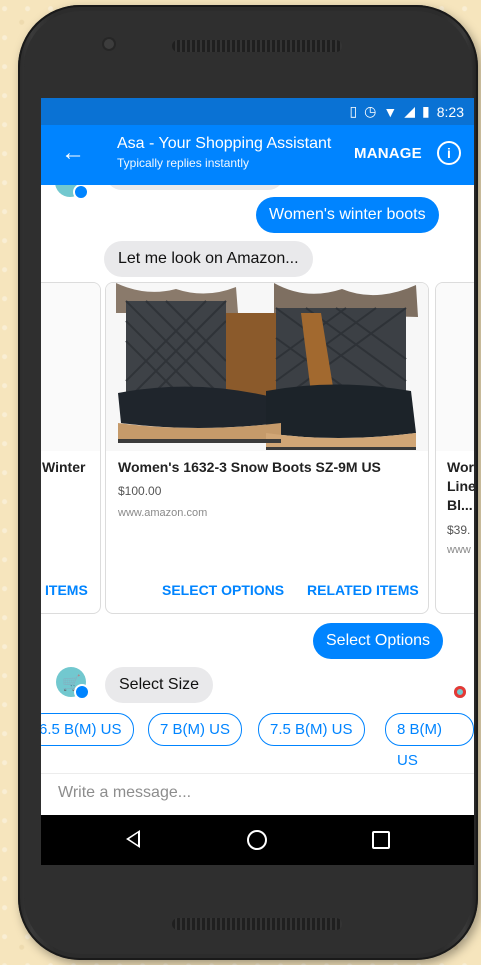  Describe the element at coordinates (73, 683) in the screenshot. I see `bot-avatar: 🛒` at that location.